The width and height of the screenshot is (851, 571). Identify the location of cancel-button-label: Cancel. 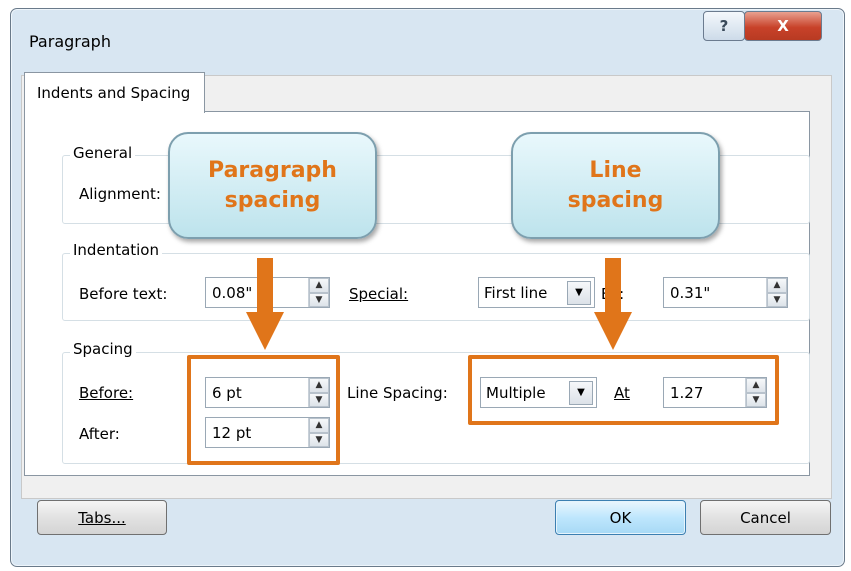
(765, 517).